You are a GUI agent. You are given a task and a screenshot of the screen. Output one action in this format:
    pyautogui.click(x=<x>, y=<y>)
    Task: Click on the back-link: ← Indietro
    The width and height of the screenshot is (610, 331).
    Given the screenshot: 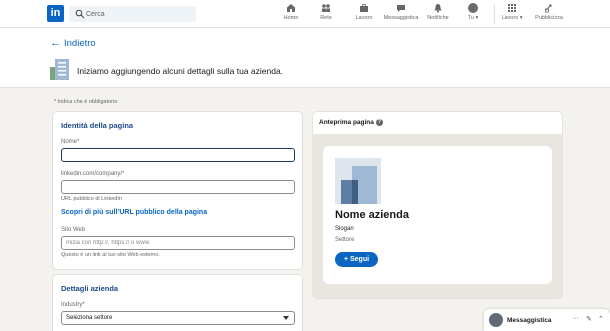 What is the action you would take?
    pyautogui.click(x=73, y=43)
    